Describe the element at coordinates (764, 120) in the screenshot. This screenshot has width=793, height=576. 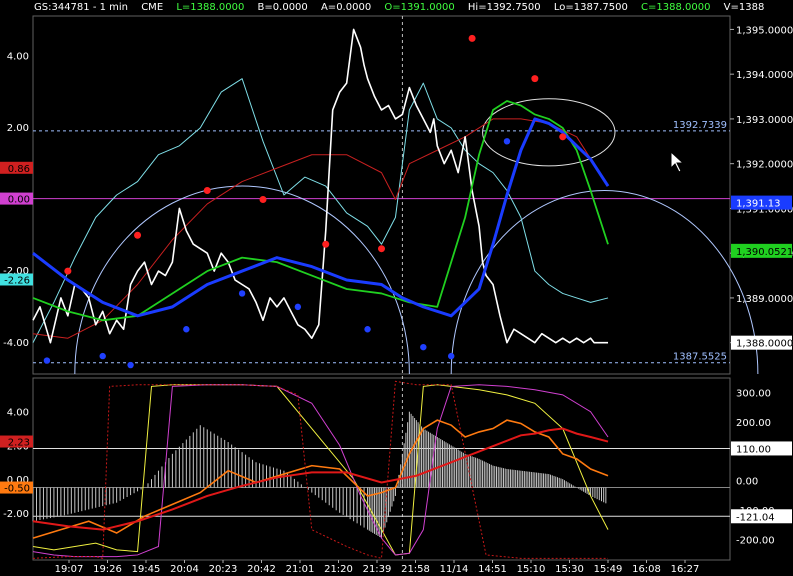
I see `price-axis-label: 1,393.0000` at that location.